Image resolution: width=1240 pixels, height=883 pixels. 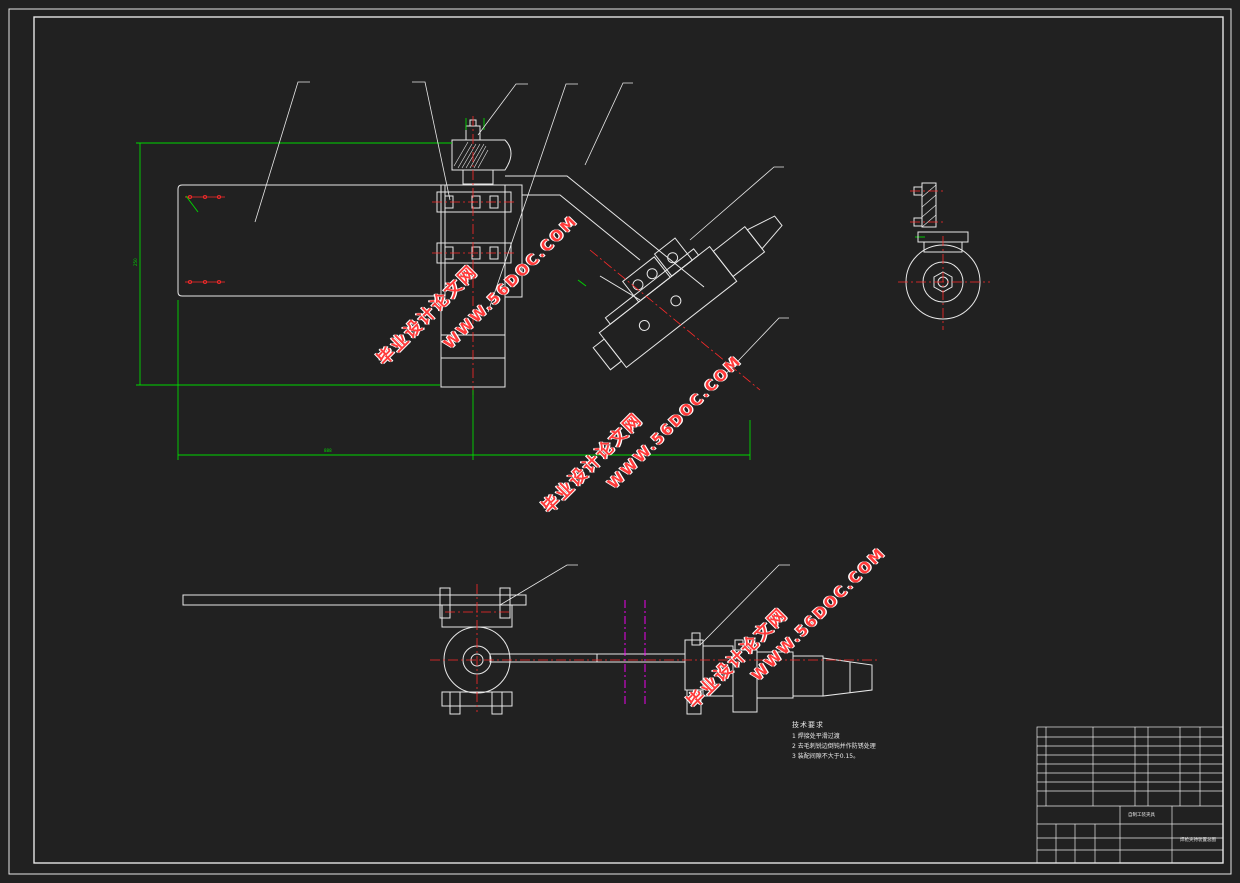 What do you see at coordinates (635, 652) in the screenshot?
I see `phantom-lines` at bounding box center [635, 652].